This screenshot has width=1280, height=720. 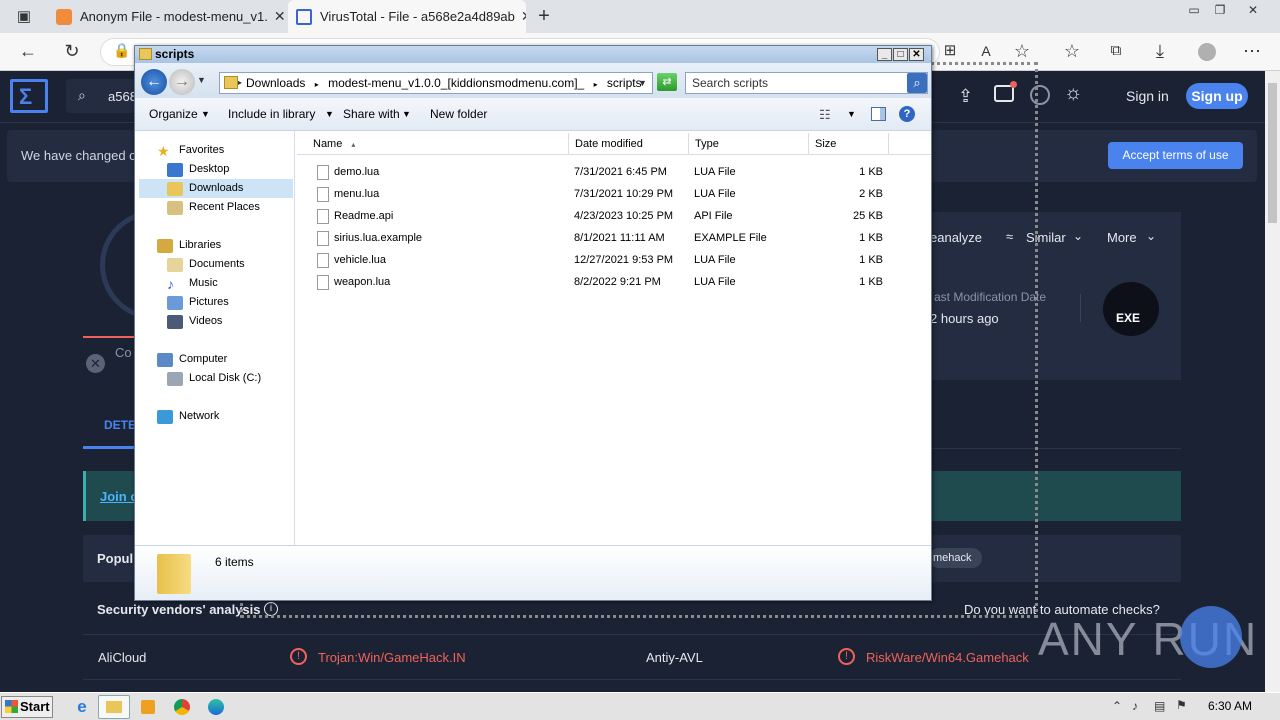 I want to click on address-dropdown-icon: ▼, so click(x=642, y=83).